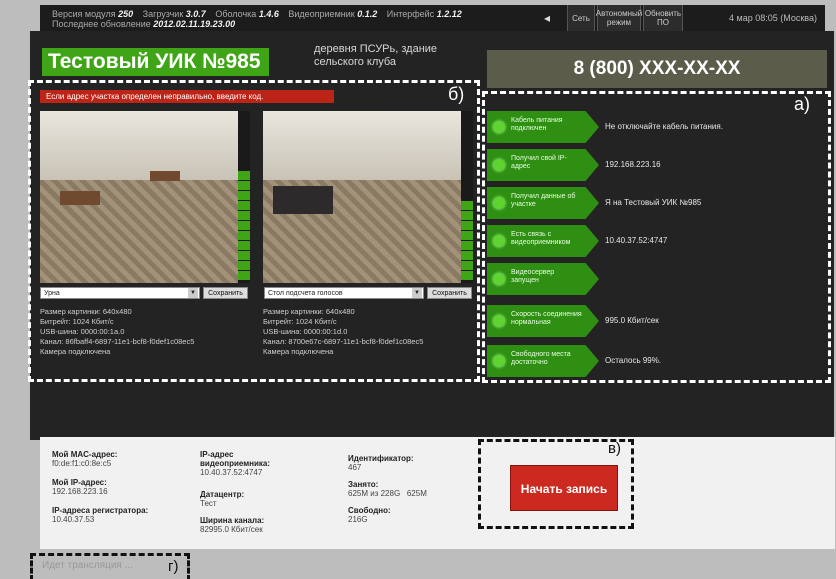 The width and height of the screenshot is (836, 579). What do you see at coordinates (367, 14) in the screenshot?
I see `receiver-value: 0.1.2` at bounding box center [367, 14].